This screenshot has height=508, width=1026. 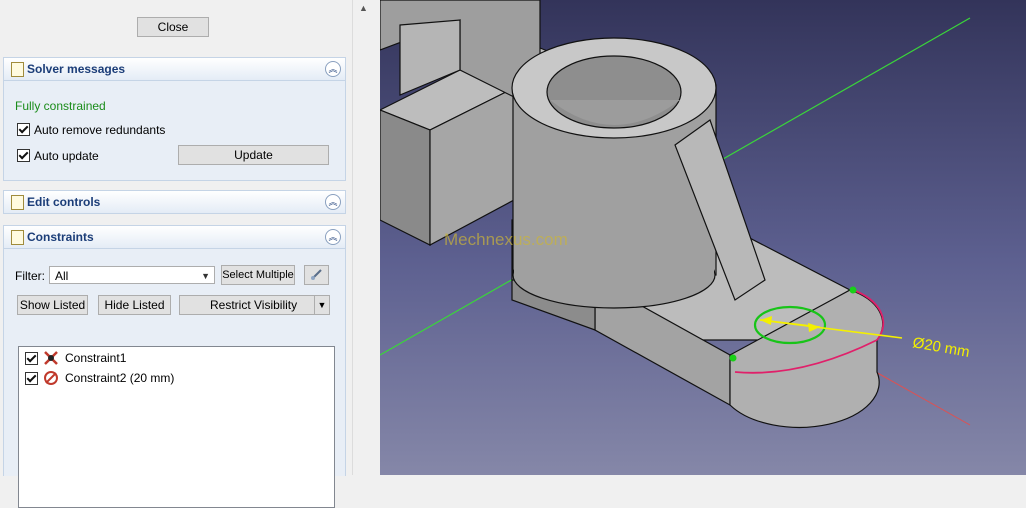 I want to click on edit-controls-box: Edit controls ︽, so click(x=174, y=202).